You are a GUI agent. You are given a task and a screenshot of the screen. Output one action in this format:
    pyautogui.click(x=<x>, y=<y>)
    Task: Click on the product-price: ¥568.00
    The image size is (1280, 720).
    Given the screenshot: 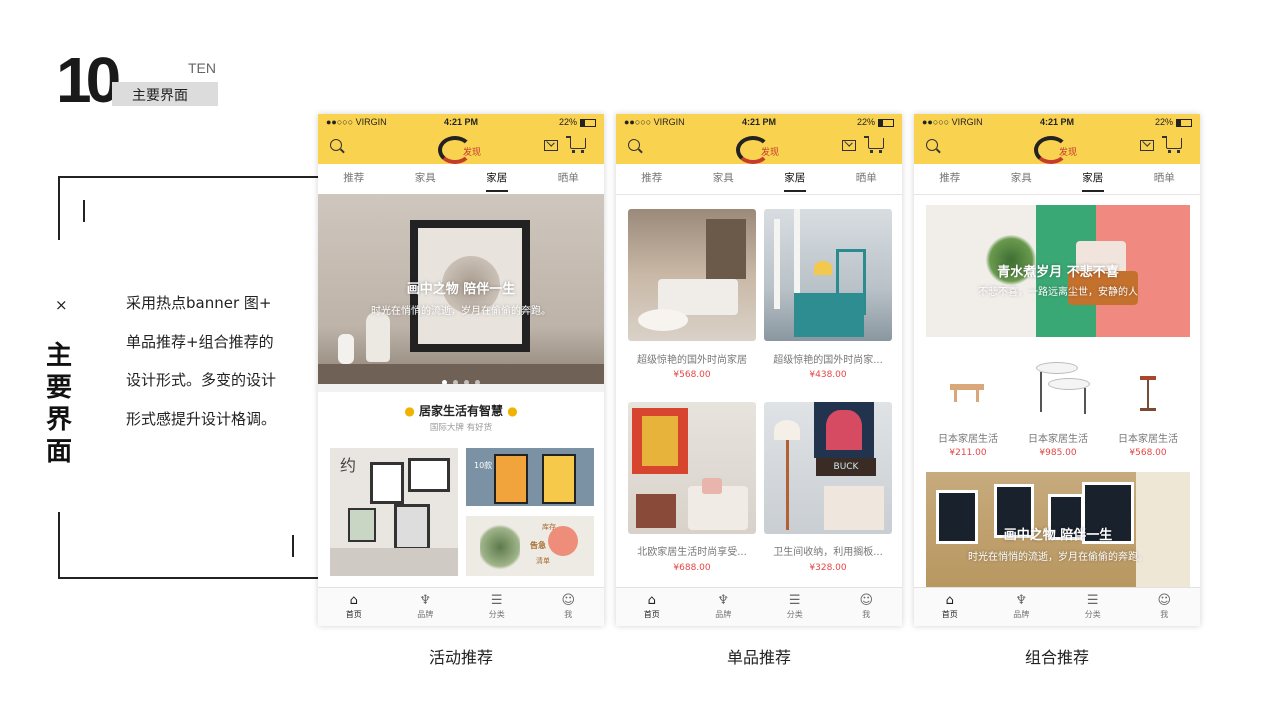 What is the action you would take?
    pyautogui.click(x=692, y=375)
    